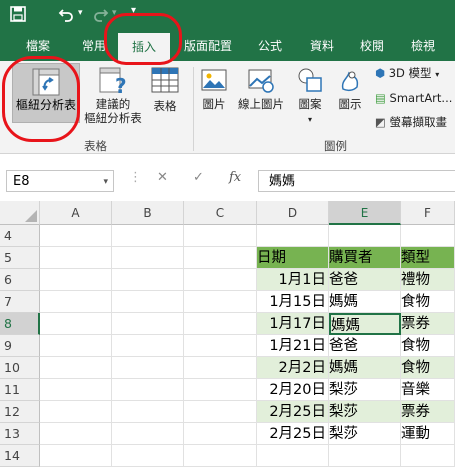 This screenshot has width=455, height=467. Describe the element at coordinates (428, 280) in the screenshot. I see `cell-f6: 禮物` at that location.